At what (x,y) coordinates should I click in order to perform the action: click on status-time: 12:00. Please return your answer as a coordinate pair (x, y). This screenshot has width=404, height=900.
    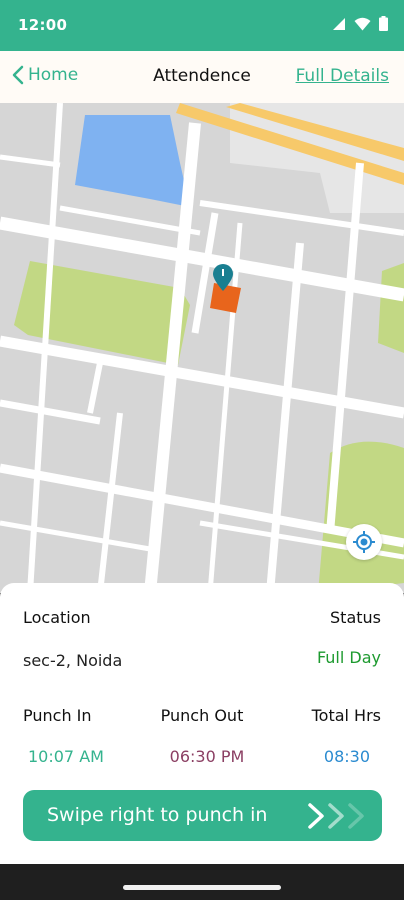
    Looking at the image, I should click on (43, 25).